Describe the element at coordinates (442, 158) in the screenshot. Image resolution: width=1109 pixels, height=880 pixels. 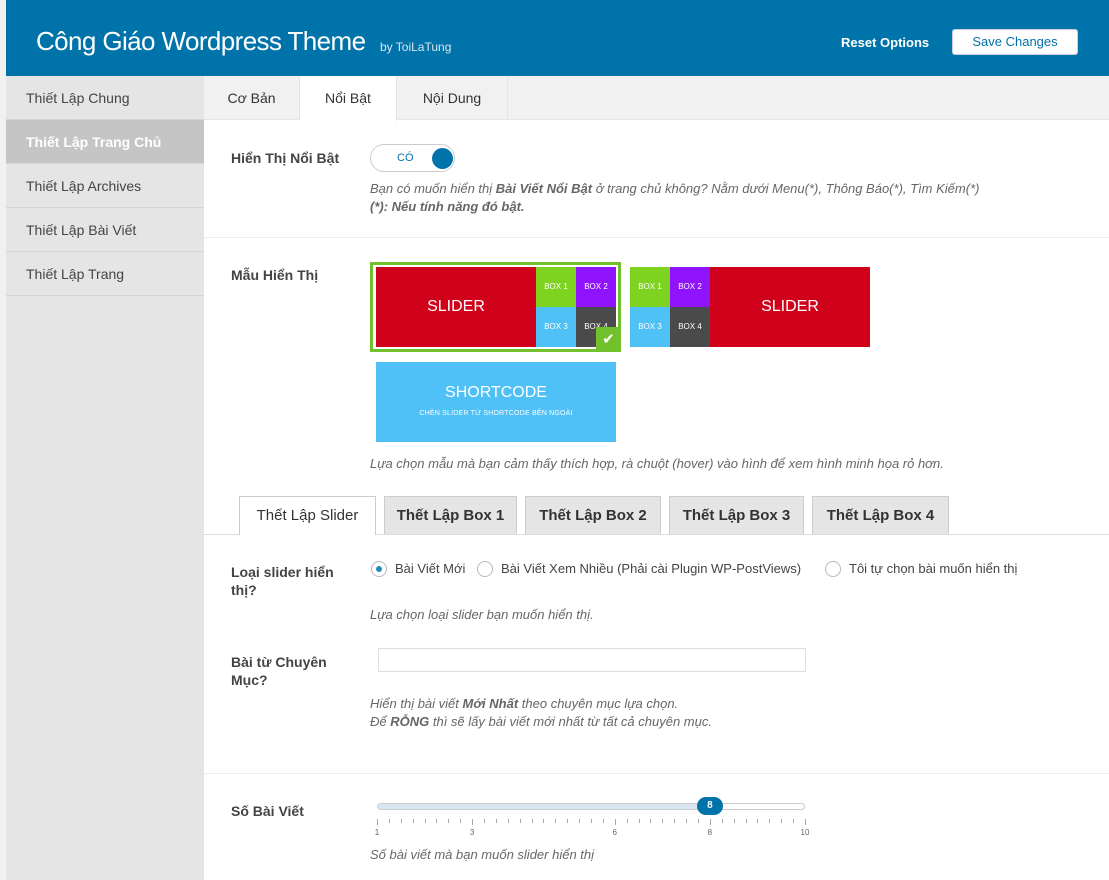
I see `toggle-knob` at that location.